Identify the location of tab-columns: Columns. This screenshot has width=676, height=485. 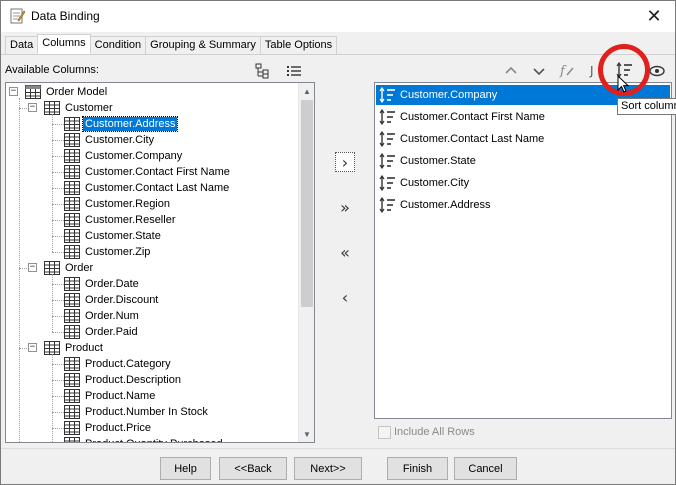
(64, 44).